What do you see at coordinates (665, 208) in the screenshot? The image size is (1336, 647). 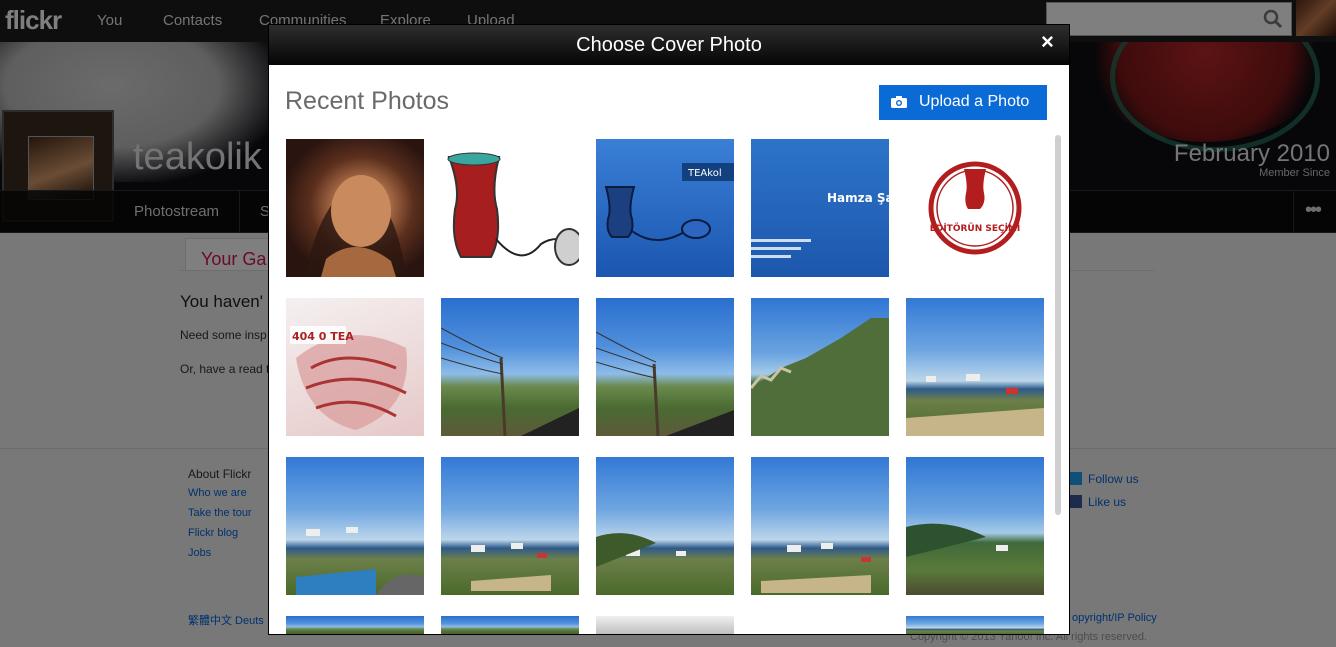 I see `photo-thumbnail: TEAkol` at bounding box center [665, 208].